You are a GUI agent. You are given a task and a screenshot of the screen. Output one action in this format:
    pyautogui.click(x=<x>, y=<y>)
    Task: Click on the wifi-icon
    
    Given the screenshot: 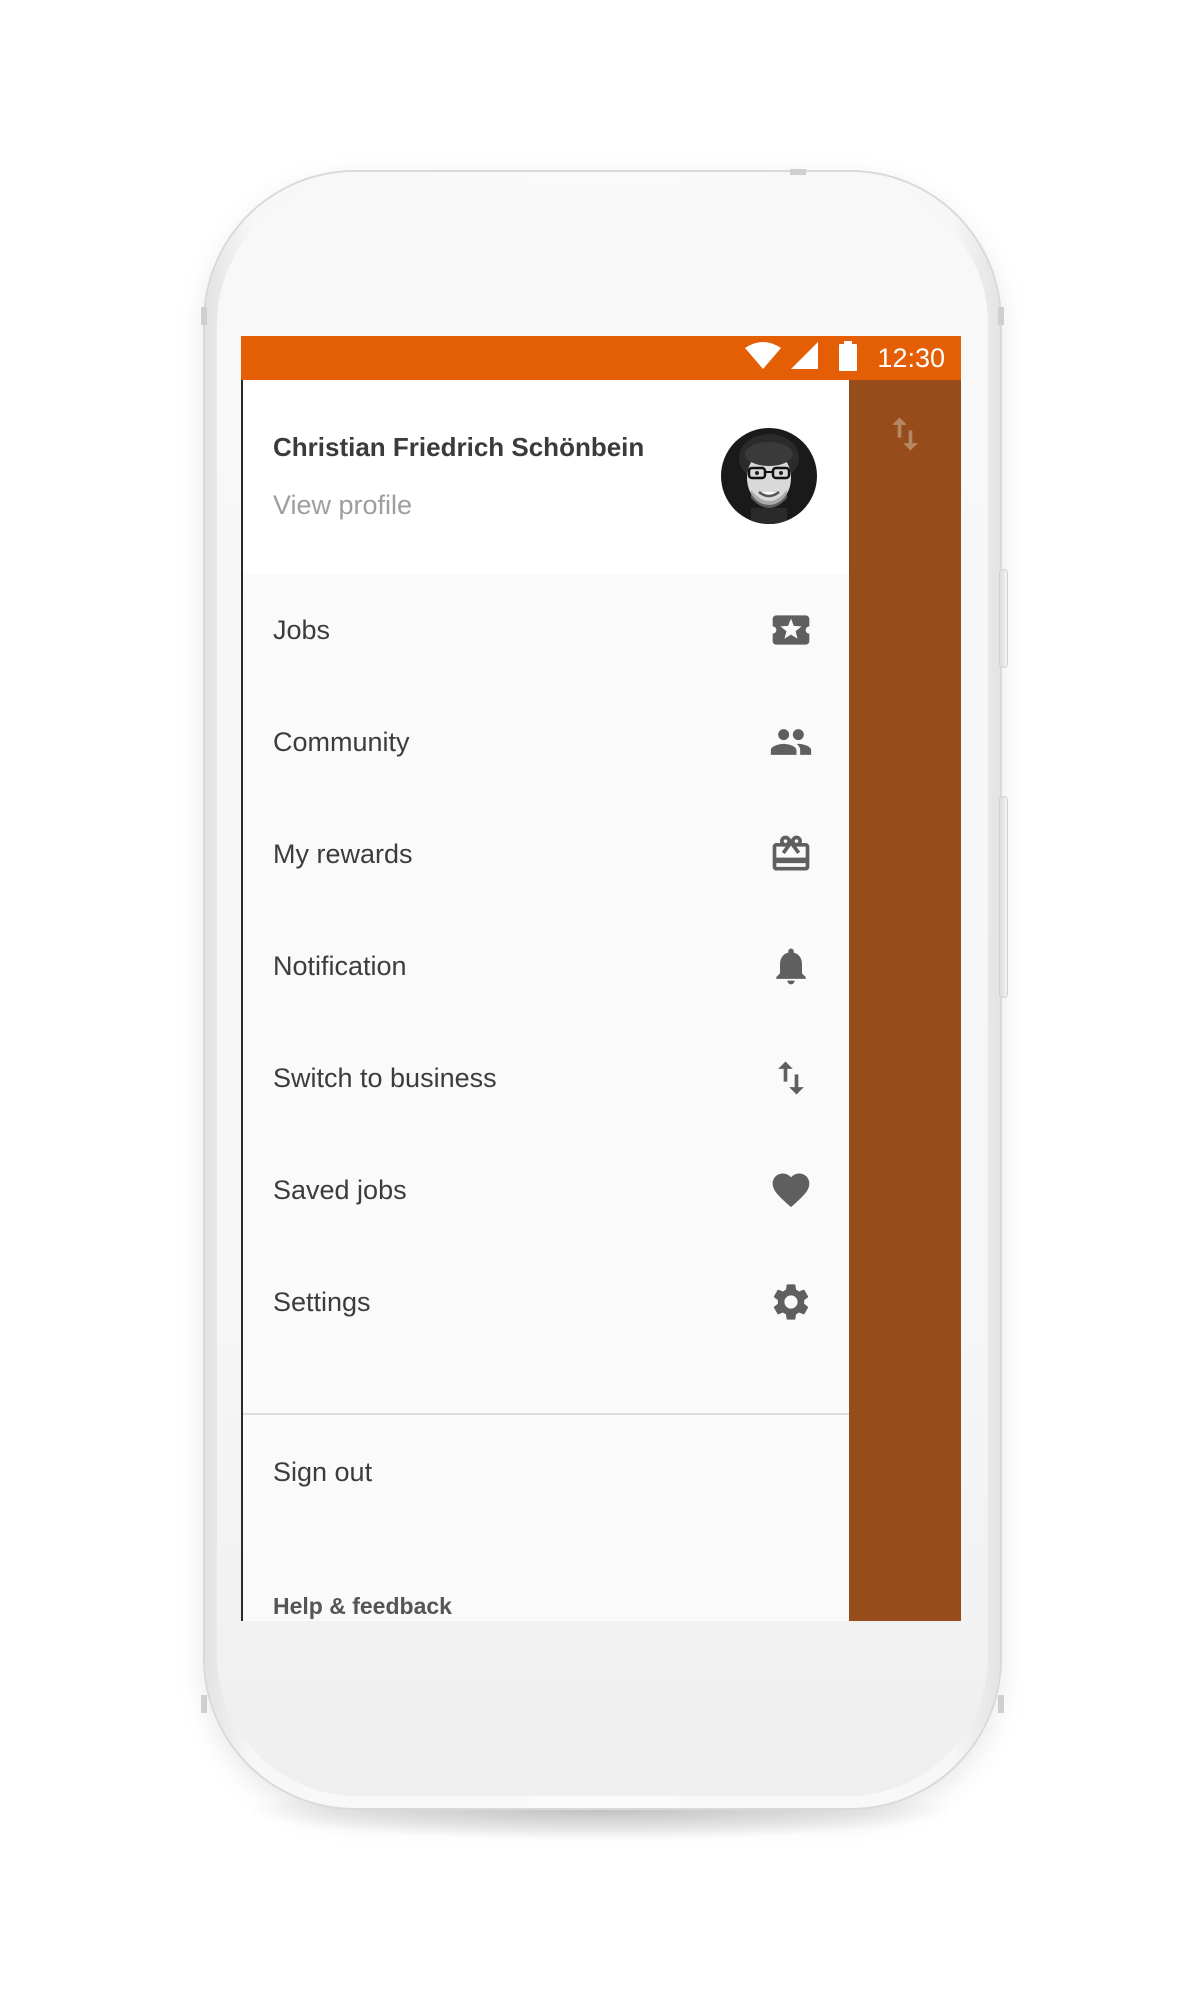 What is the action you would take?
    pyautogui.click(x=763, y=358)
    